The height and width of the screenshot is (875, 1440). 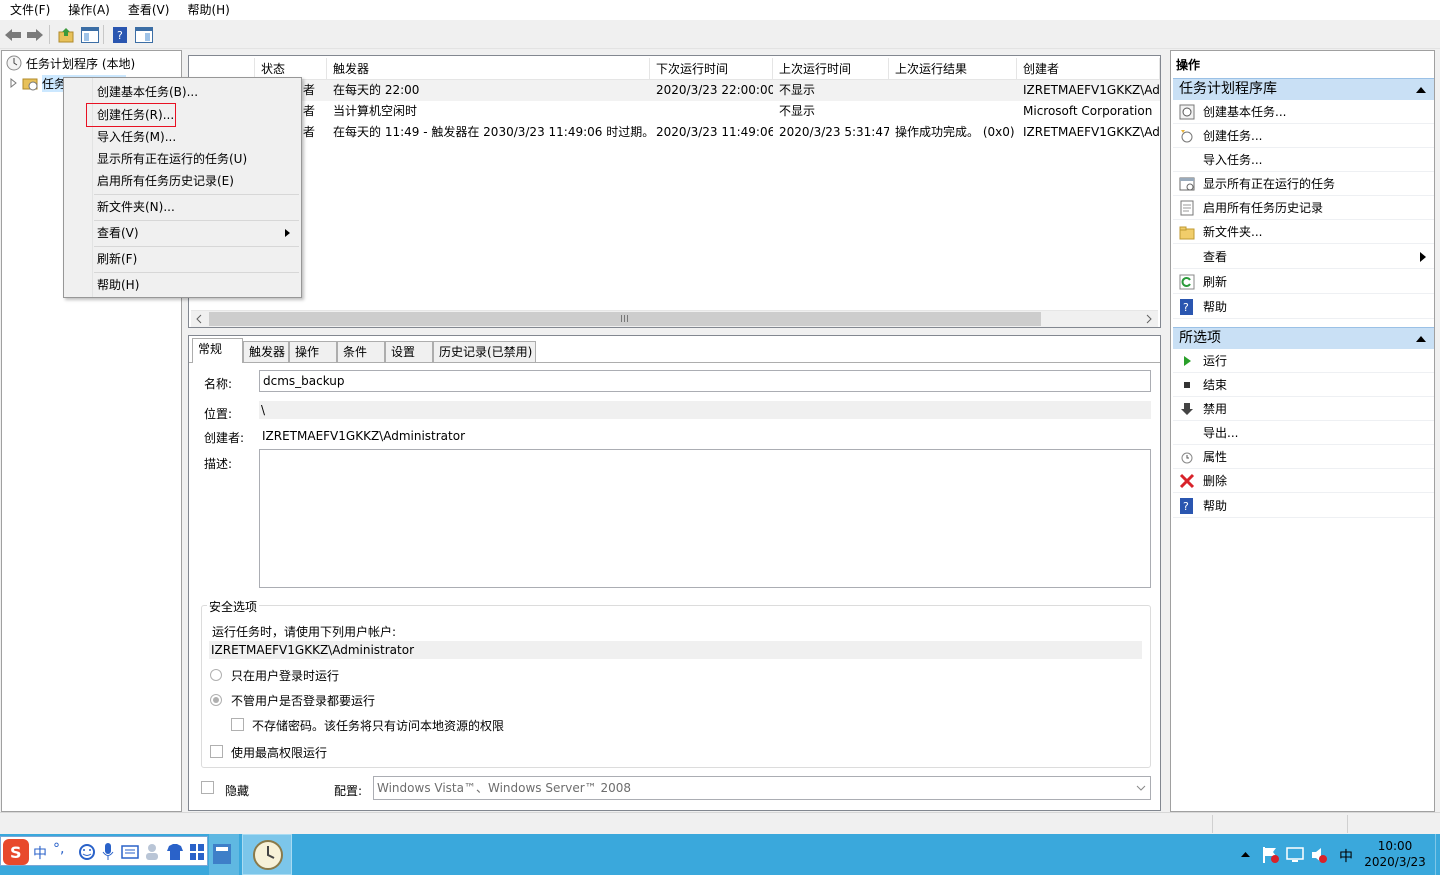 I want to click on action-enable-history: 启用所有任务历史记录, so click(x=1303, y=208).